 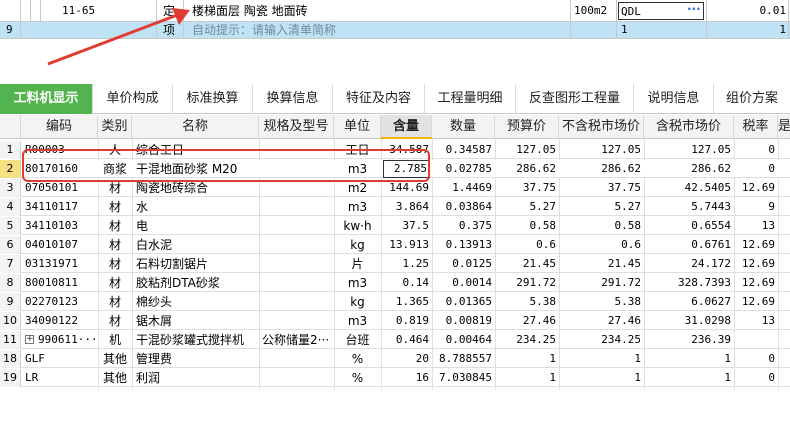 I want to click on cell-tax-market: 5.7443, so click(x=711, y=206).